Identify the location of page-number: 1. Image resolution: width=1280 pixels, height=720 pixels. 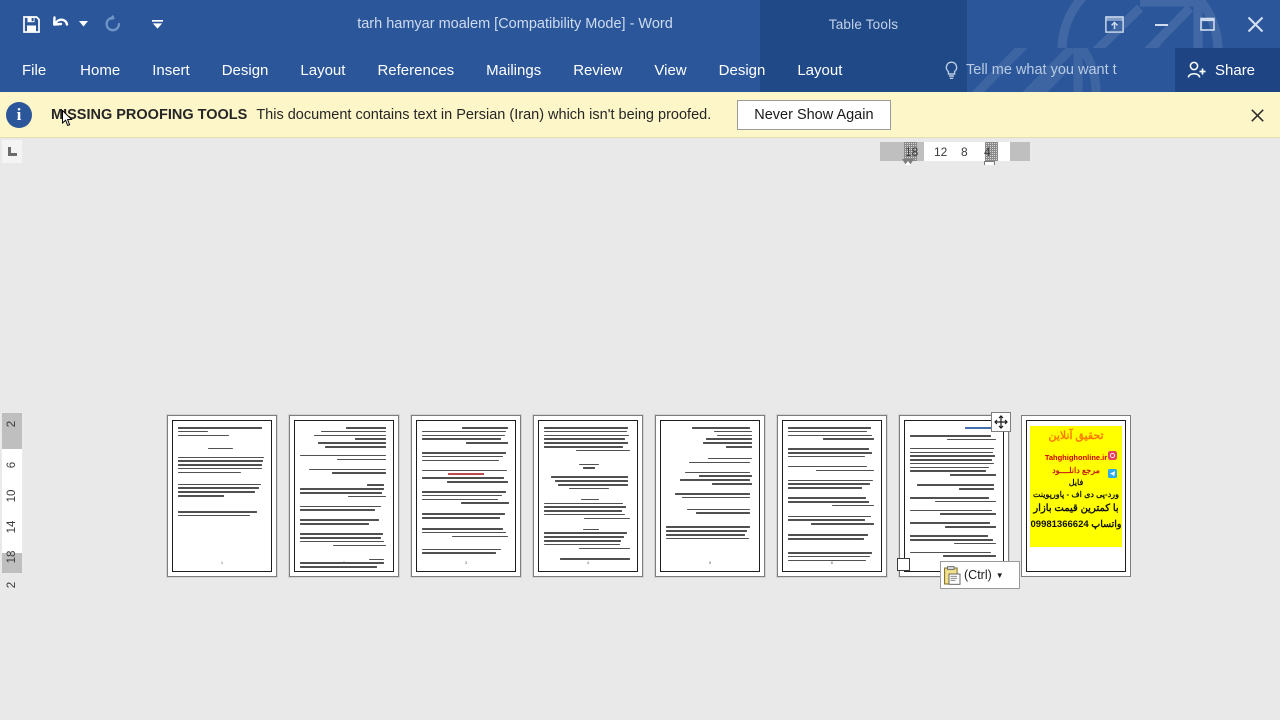
(222, 562).